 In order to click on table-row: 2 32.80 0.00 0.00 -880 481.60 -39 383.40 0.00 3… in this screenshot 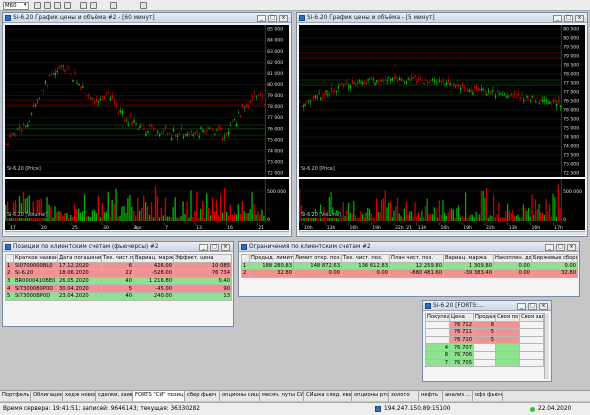, I will do `click(409, 273)`.